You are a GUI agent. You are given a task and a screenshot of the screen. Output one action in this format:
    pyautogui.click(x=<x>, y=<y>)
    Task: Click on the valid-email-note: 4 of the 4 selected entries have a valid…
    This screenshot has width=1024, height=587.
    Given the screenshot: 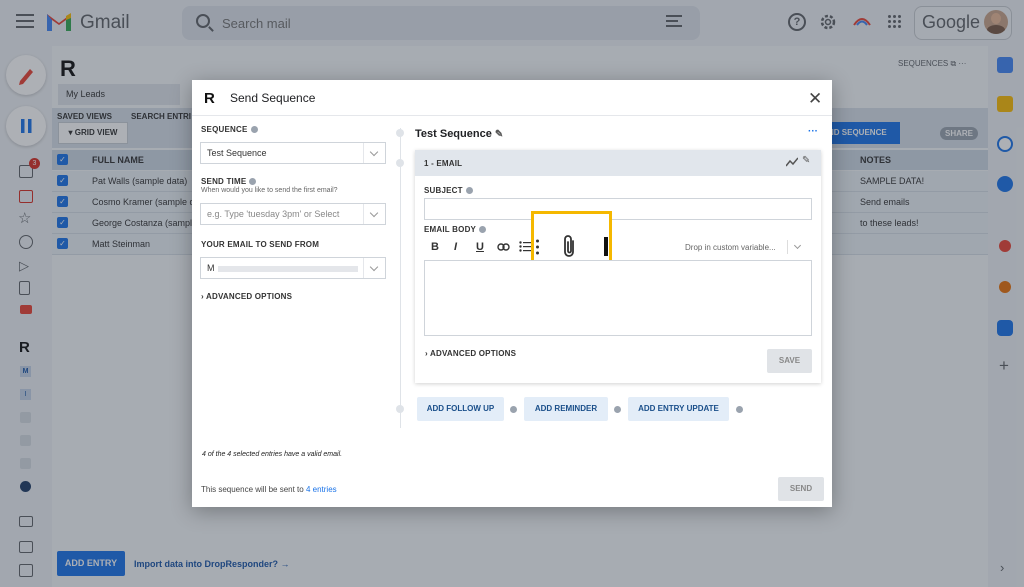 What is the action you would take?
    pyautogui.click(x=272, y=454)
    